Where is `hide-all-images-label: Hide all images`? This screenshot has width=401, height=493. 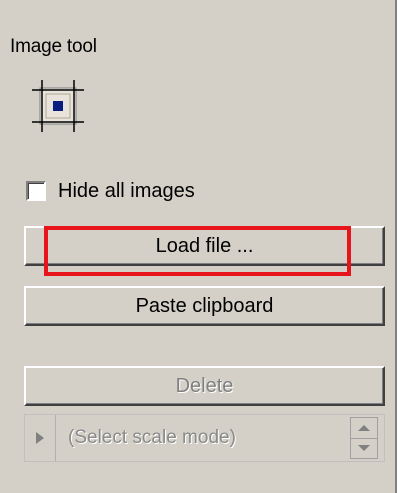 hide-all-images-label: Hide all images is located at coordinates (126, 190).